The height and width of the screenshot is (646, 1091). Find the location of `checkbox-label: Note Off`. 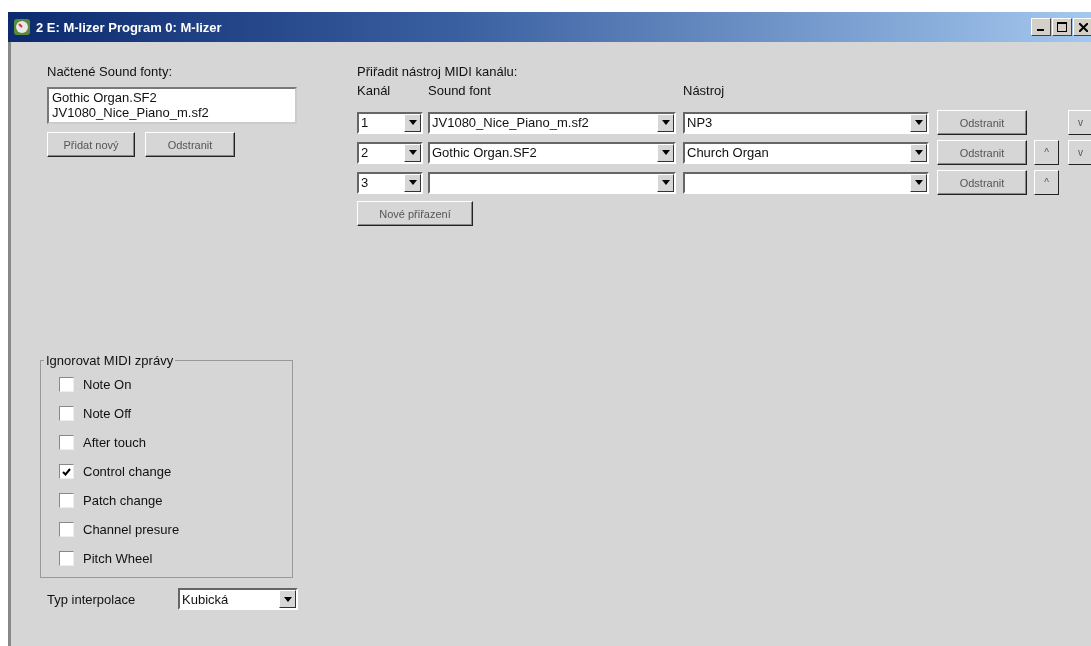

checkbox-label: Note Off is located at coordinates (107, 413).